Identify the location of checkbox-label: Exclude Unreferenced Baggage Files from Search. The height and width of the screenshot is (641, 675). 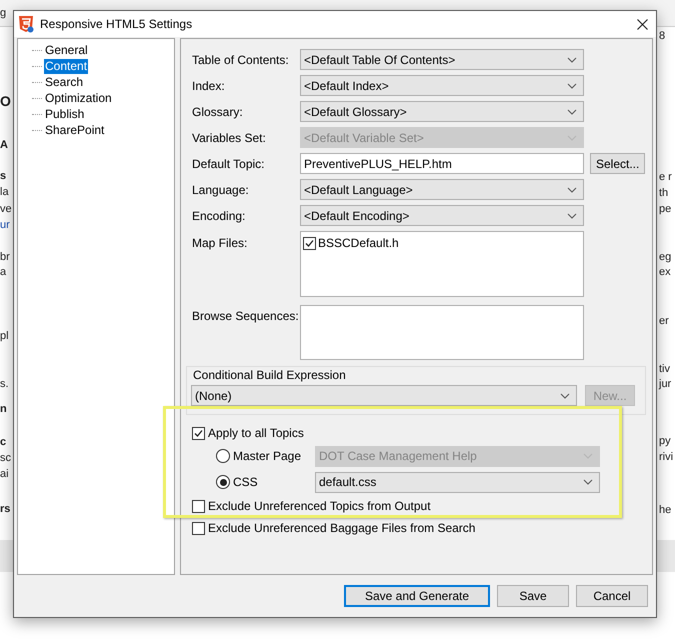
(342, 528).